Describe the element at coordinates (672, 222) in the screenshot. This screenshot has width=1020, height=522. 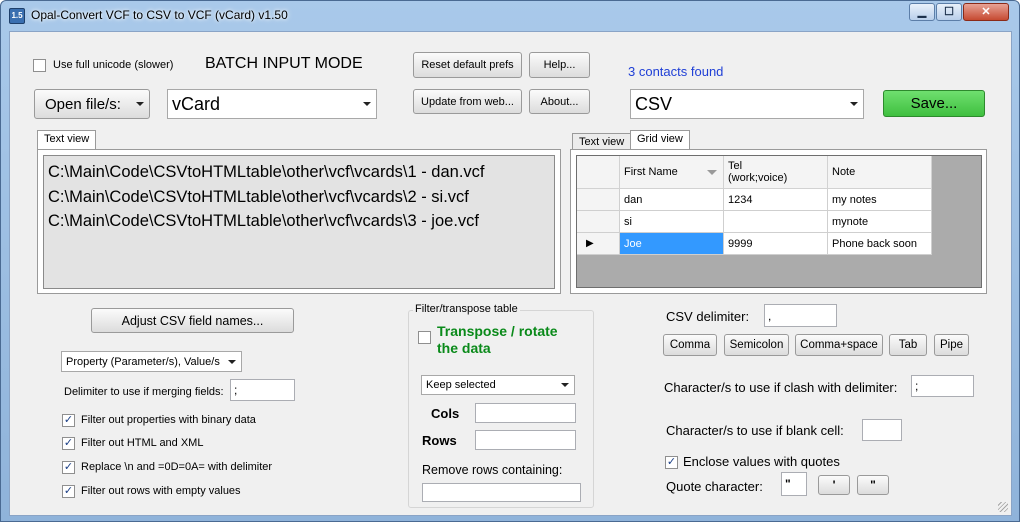
I see `grid-cell: si` at that location.